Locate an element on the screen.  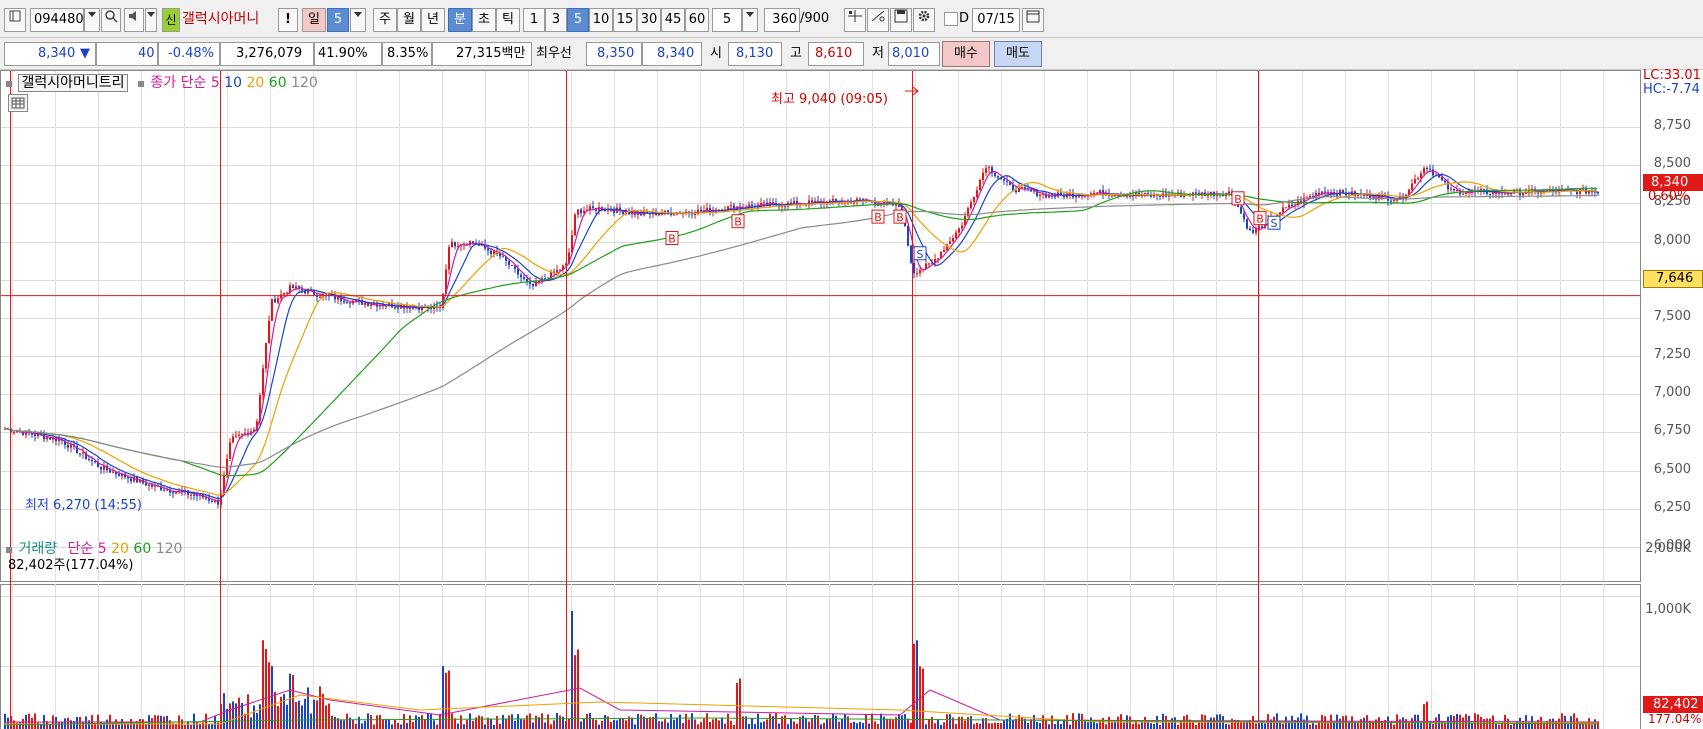
interval-15-button: 15 is located at coordinates (625, 20).